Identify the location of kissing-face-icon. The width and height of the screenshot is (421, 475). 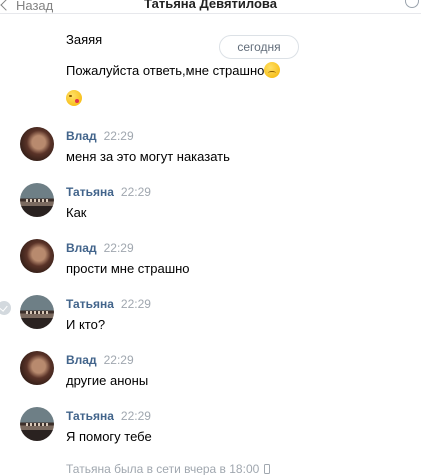
(74, 98).